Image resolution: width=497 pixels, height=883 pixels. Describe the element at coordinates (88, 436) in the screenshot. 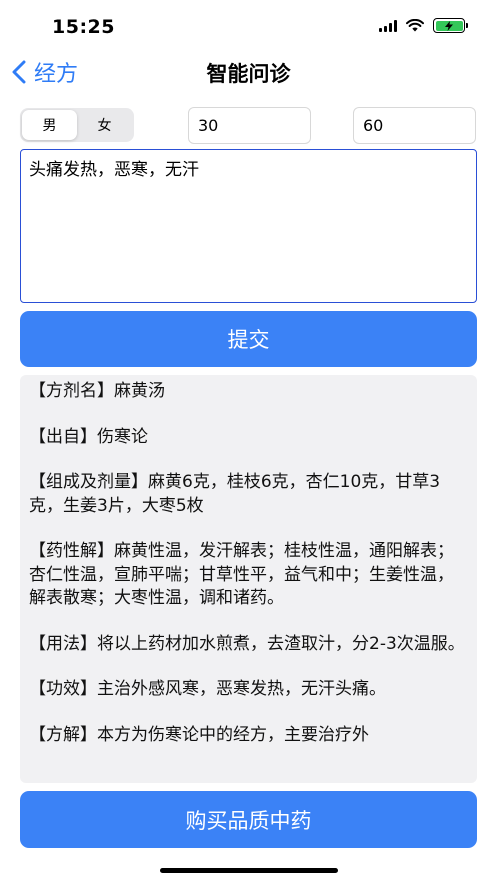

I see `result-source: 【出自】伤寒论` at that location.